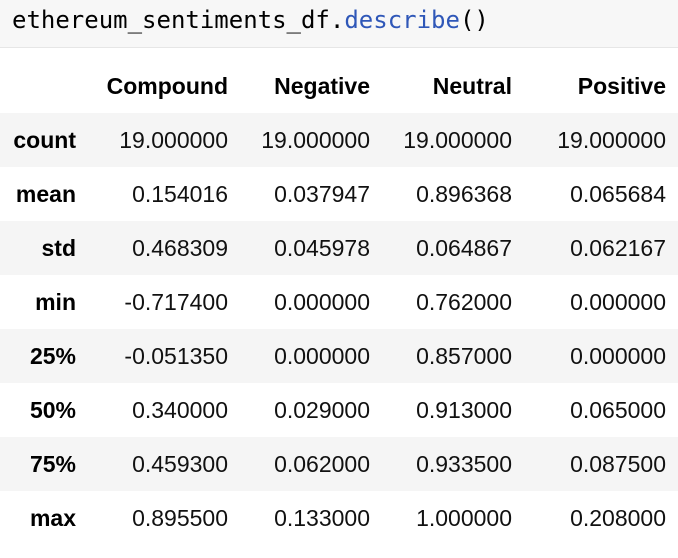 This screenshot has width=678, height=558. Describe the element at coordinates (322, 85) in the screenshot. I see `column-header-negative: Negative` at that location.